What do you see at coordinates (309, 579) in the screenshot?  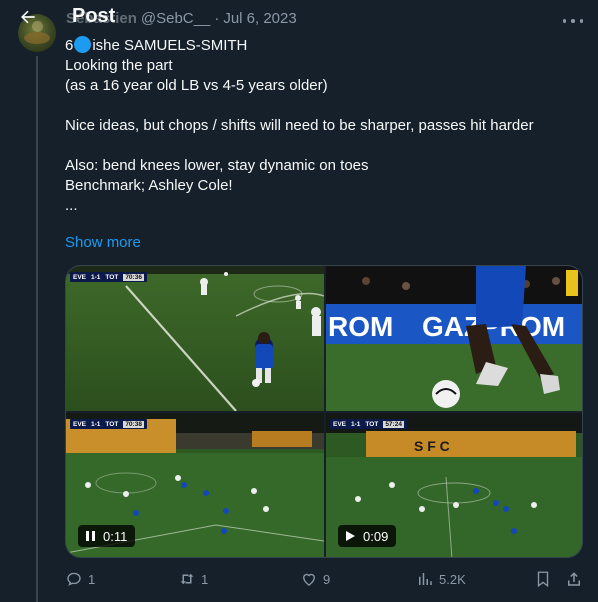 I see `heart-icon` at bounding box center [309, 579].